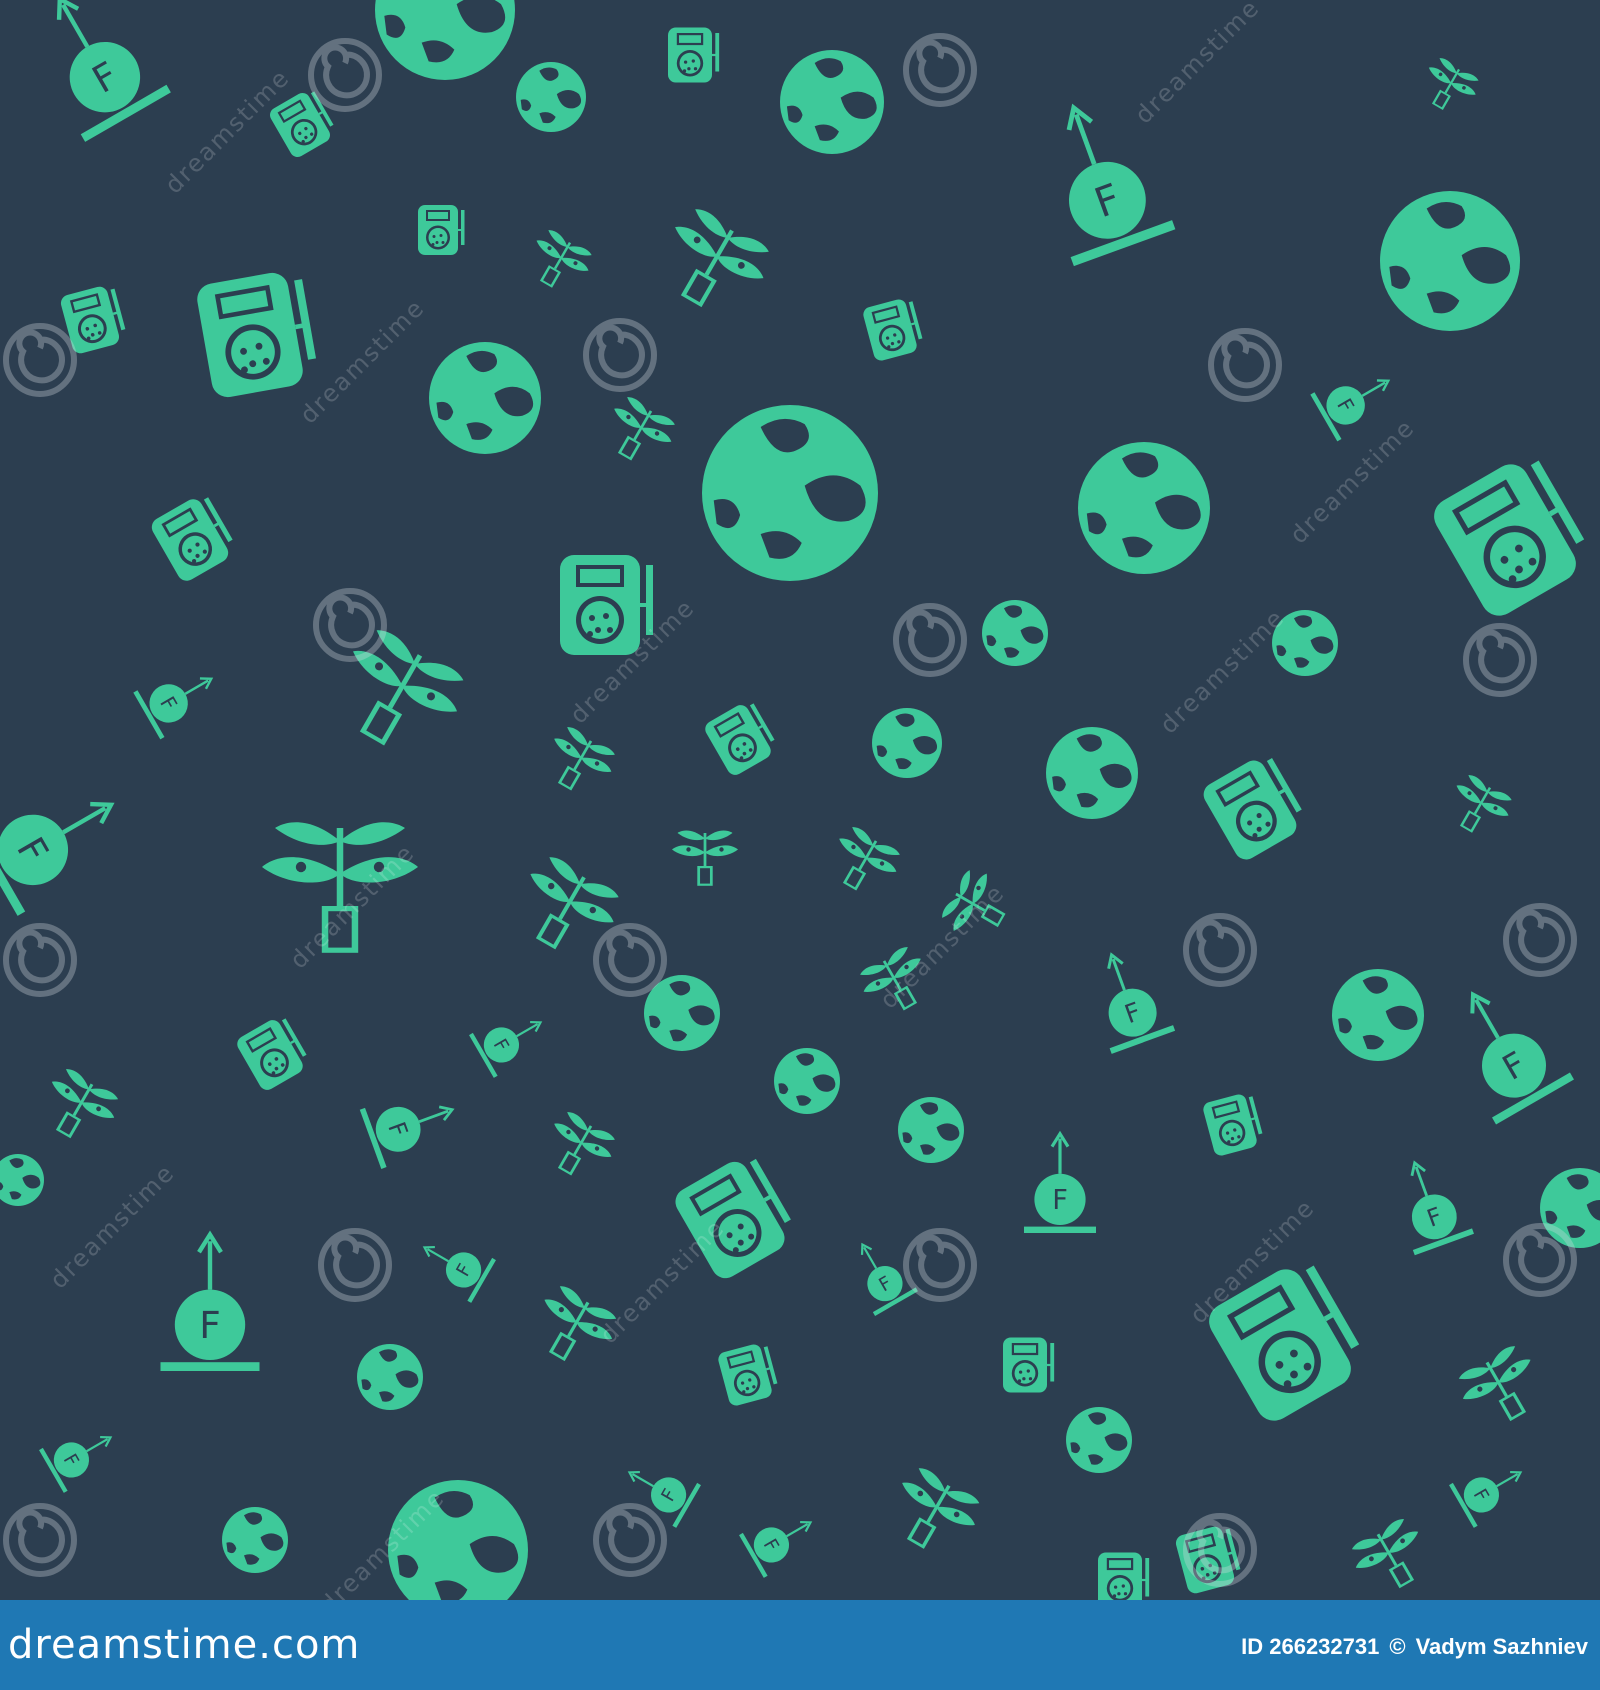 Image resolution: width=1600 pixels, height=1690 pixels. I want to click on footer-brand: dreamstime.com, so click(184, 1645).